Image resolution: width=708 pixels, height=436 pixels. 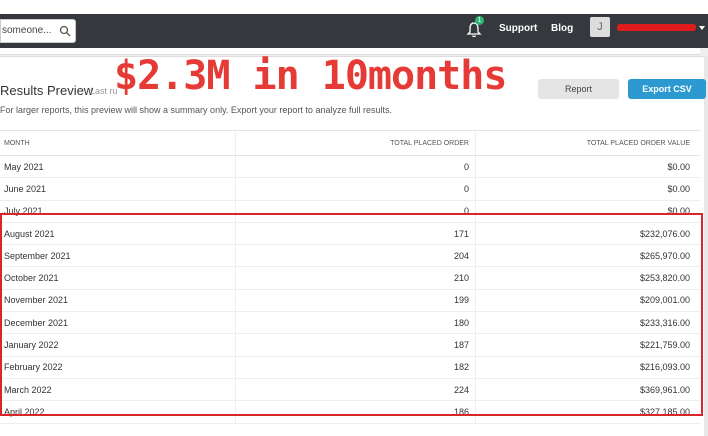 I want to click on cell-value: $232,076.00, so click(x=587, y=234).